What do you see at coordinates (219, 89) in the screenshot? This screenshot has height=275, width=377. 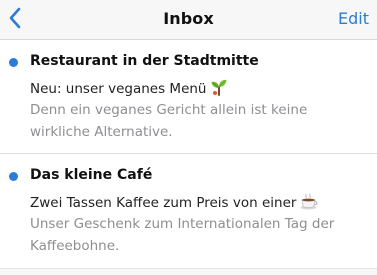 I see `seedling-icon` at bounding box center [219, 89].